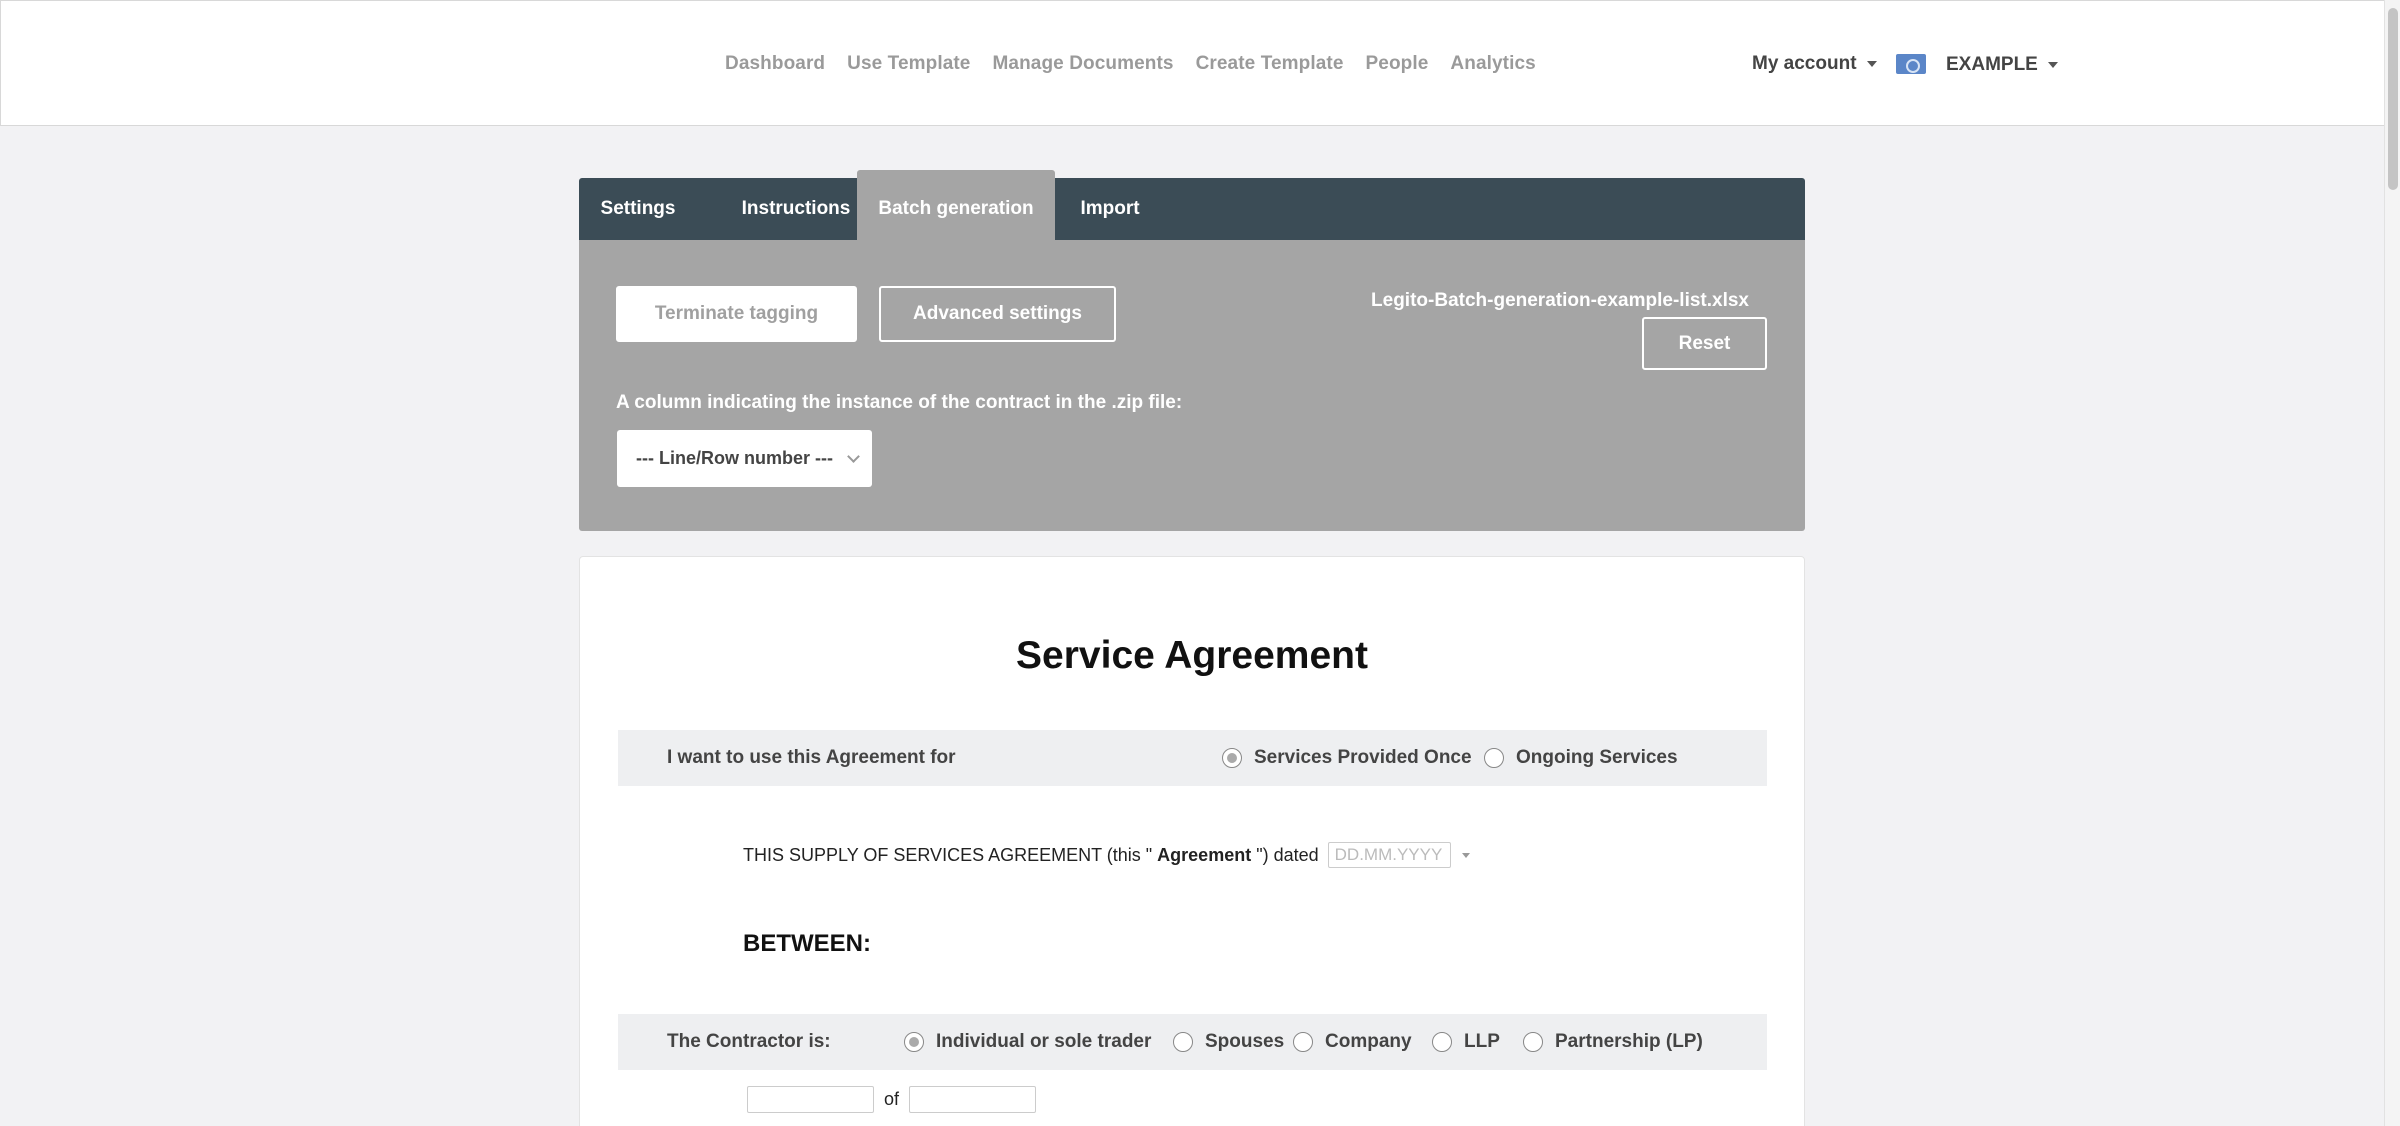  Describe the element at coordinates (1465, 855) in the screenshot. I see `date-dropdown-icon` at that location.